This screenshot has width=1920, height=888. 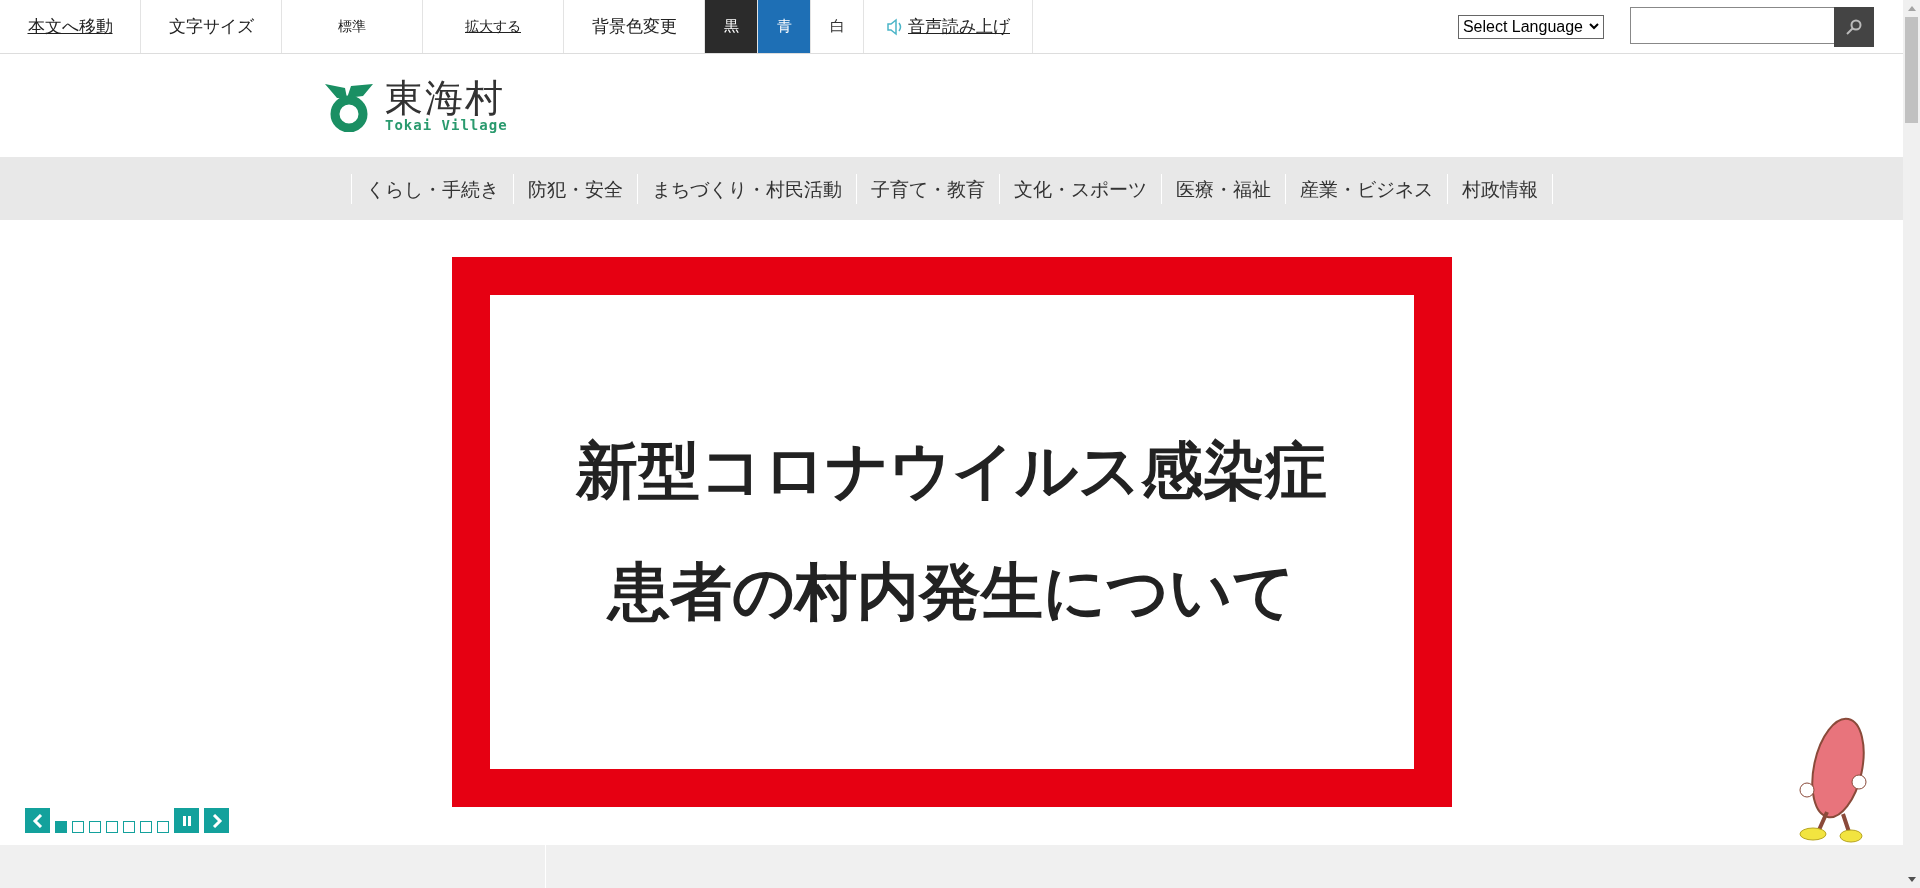 I want to click on banner-text: 新型コロナウイルス感染症, so click(x=951, y=471).